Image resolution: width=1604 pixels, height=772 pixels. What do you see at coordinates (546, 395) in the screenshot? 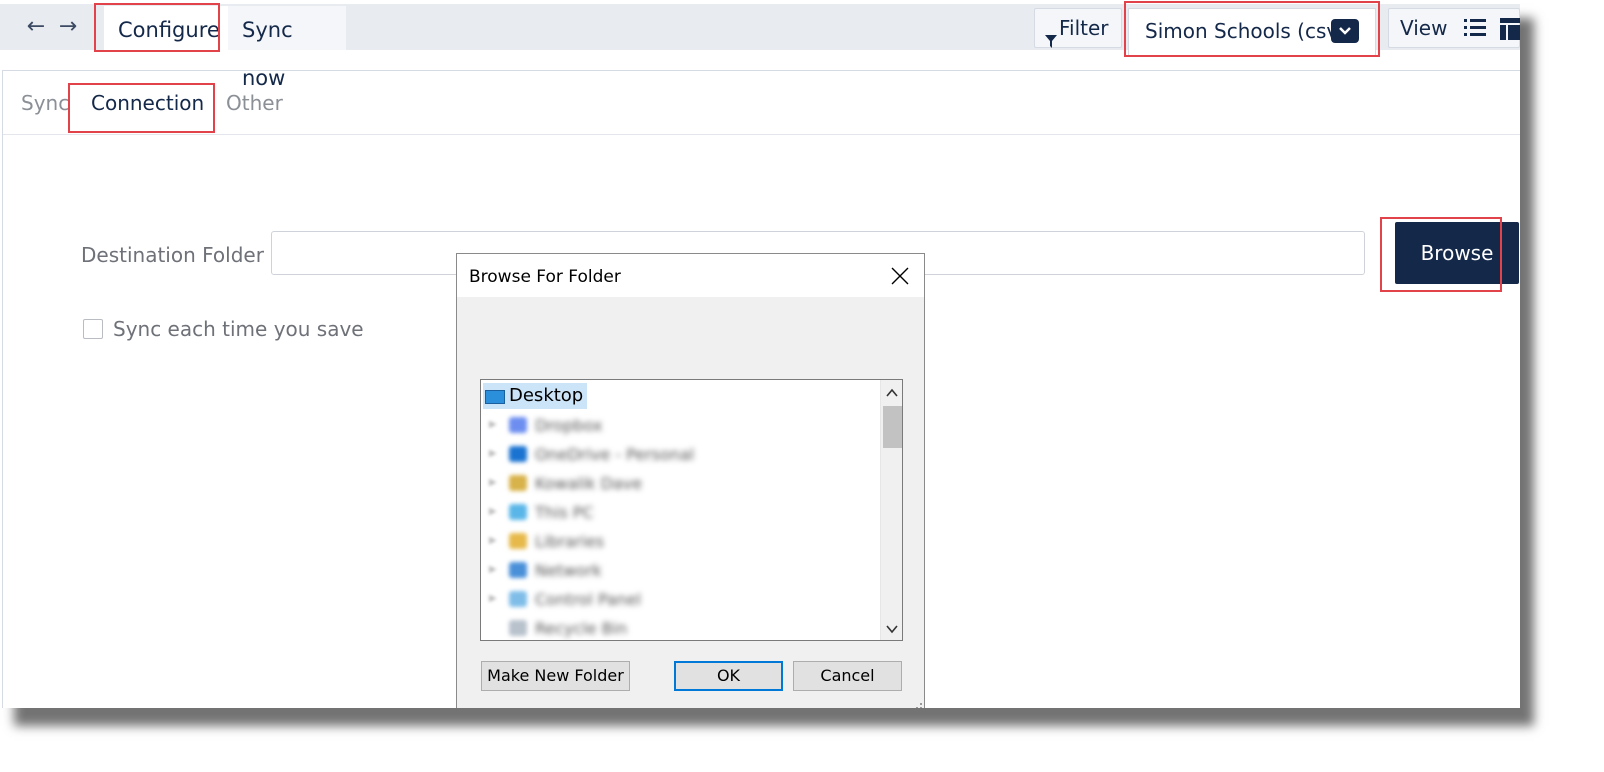
I see `tree-root-label: Desktop` at bounding box center [546, 395].